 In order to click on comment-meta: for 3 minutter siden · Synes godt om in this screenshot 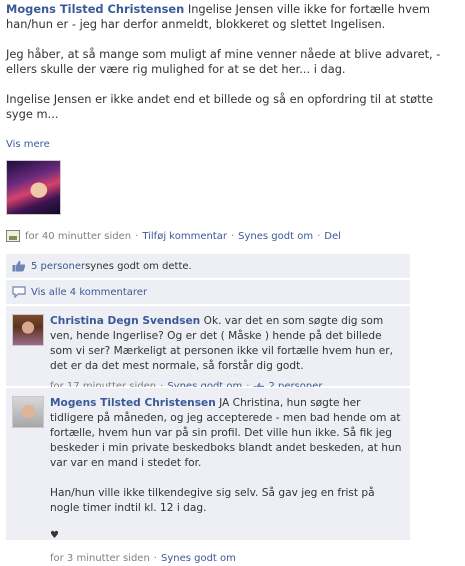, I will do `click(227, 558)`.